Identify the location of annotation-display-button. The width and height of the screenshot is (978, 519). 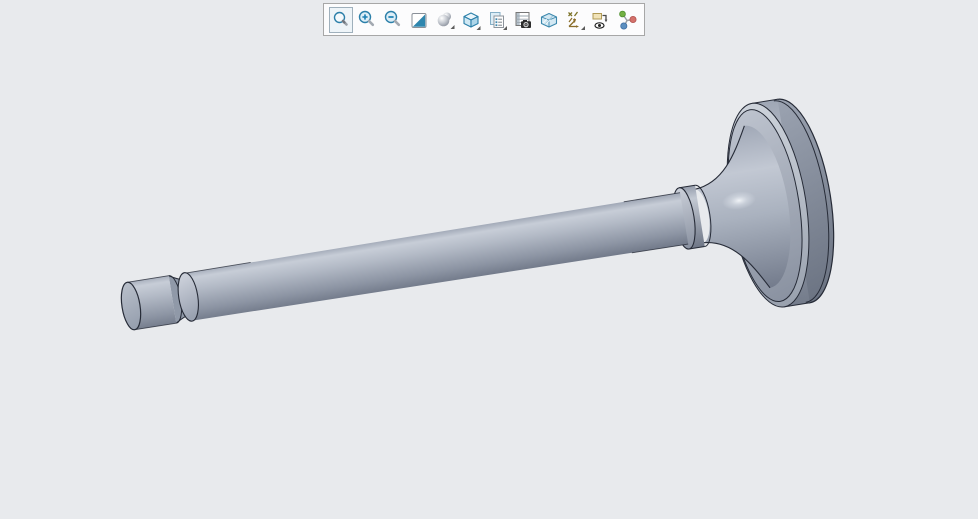
(601, 20).